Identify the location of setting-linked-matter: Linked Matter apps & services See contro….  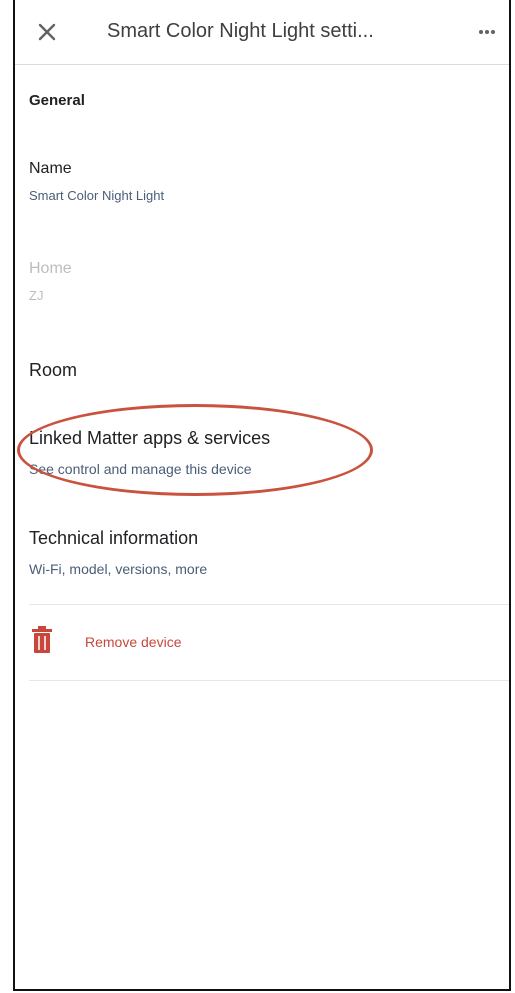
(264, 452).